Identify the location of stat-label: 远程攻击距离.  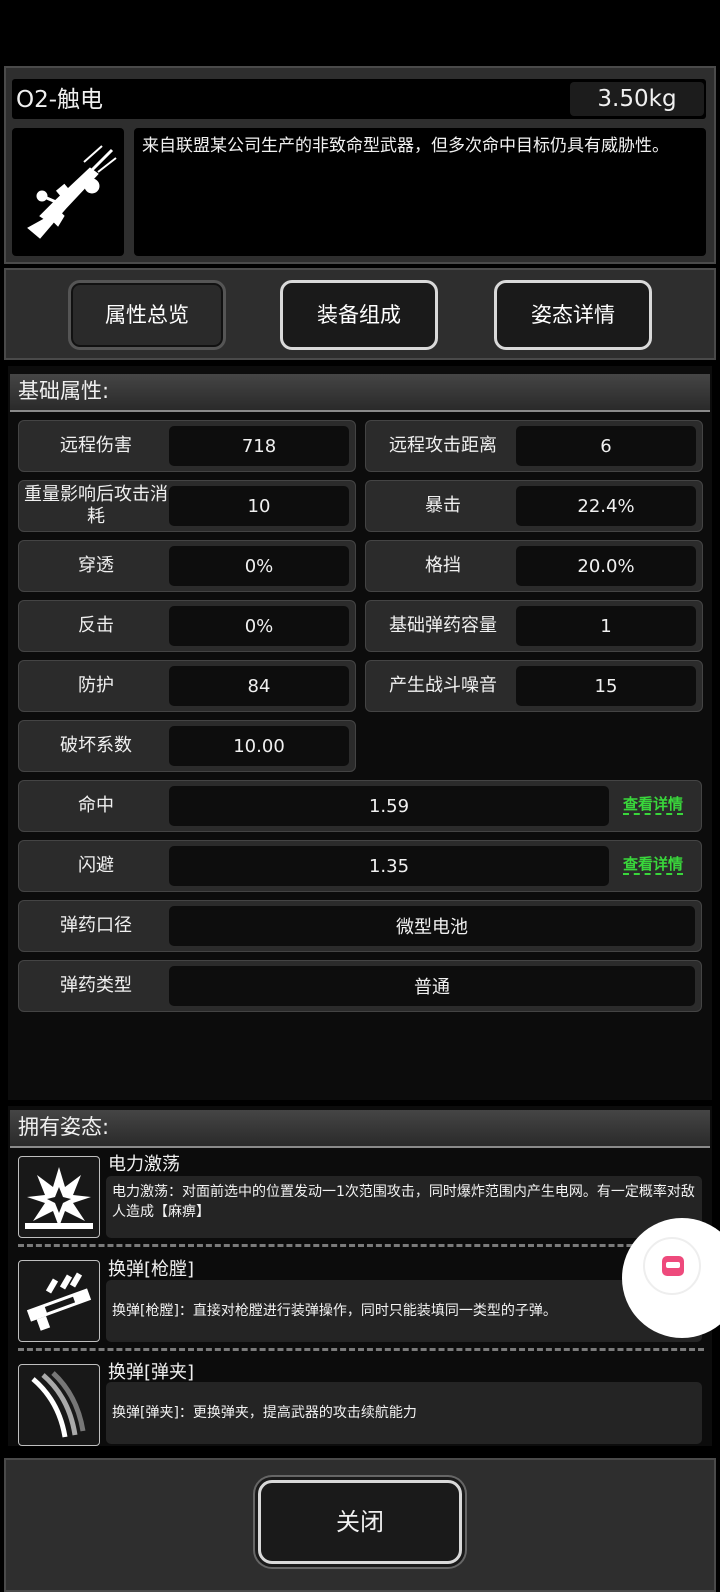
(443, 445).